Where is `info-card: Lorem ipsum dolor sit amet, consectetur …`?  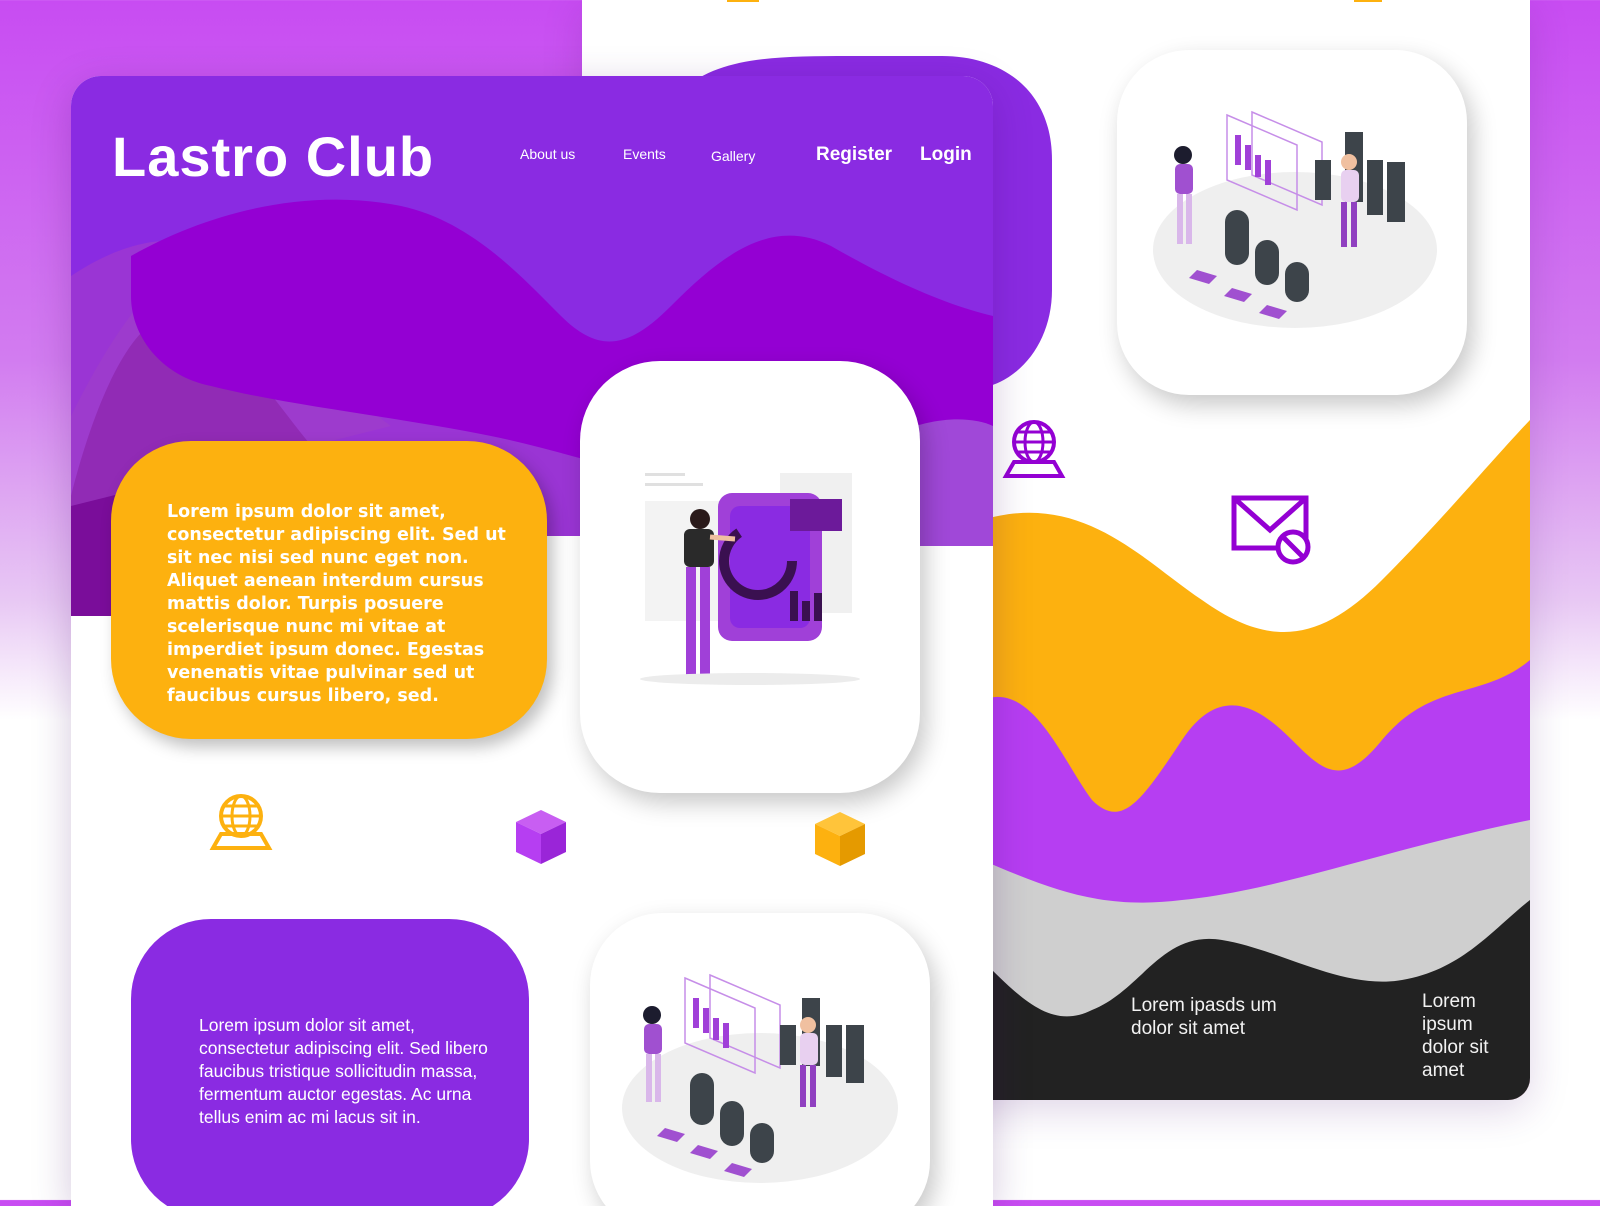 info-card: Lorem ipsum dolor sit amet, consectetur … is located at coordinates (330, 1062).